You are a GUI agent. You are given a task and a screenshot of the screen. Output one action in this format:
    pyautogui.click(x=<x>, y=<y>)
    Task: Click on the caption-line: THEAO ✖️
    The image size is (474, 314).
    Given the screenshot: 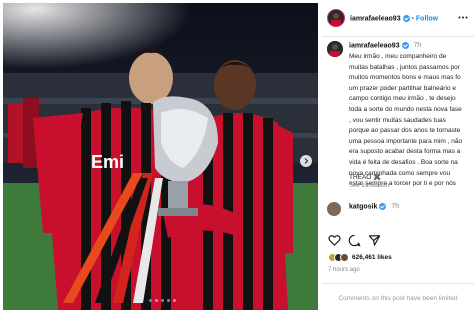 What is the action you would take?
    pyautogui.click(x=365, y=177)
    